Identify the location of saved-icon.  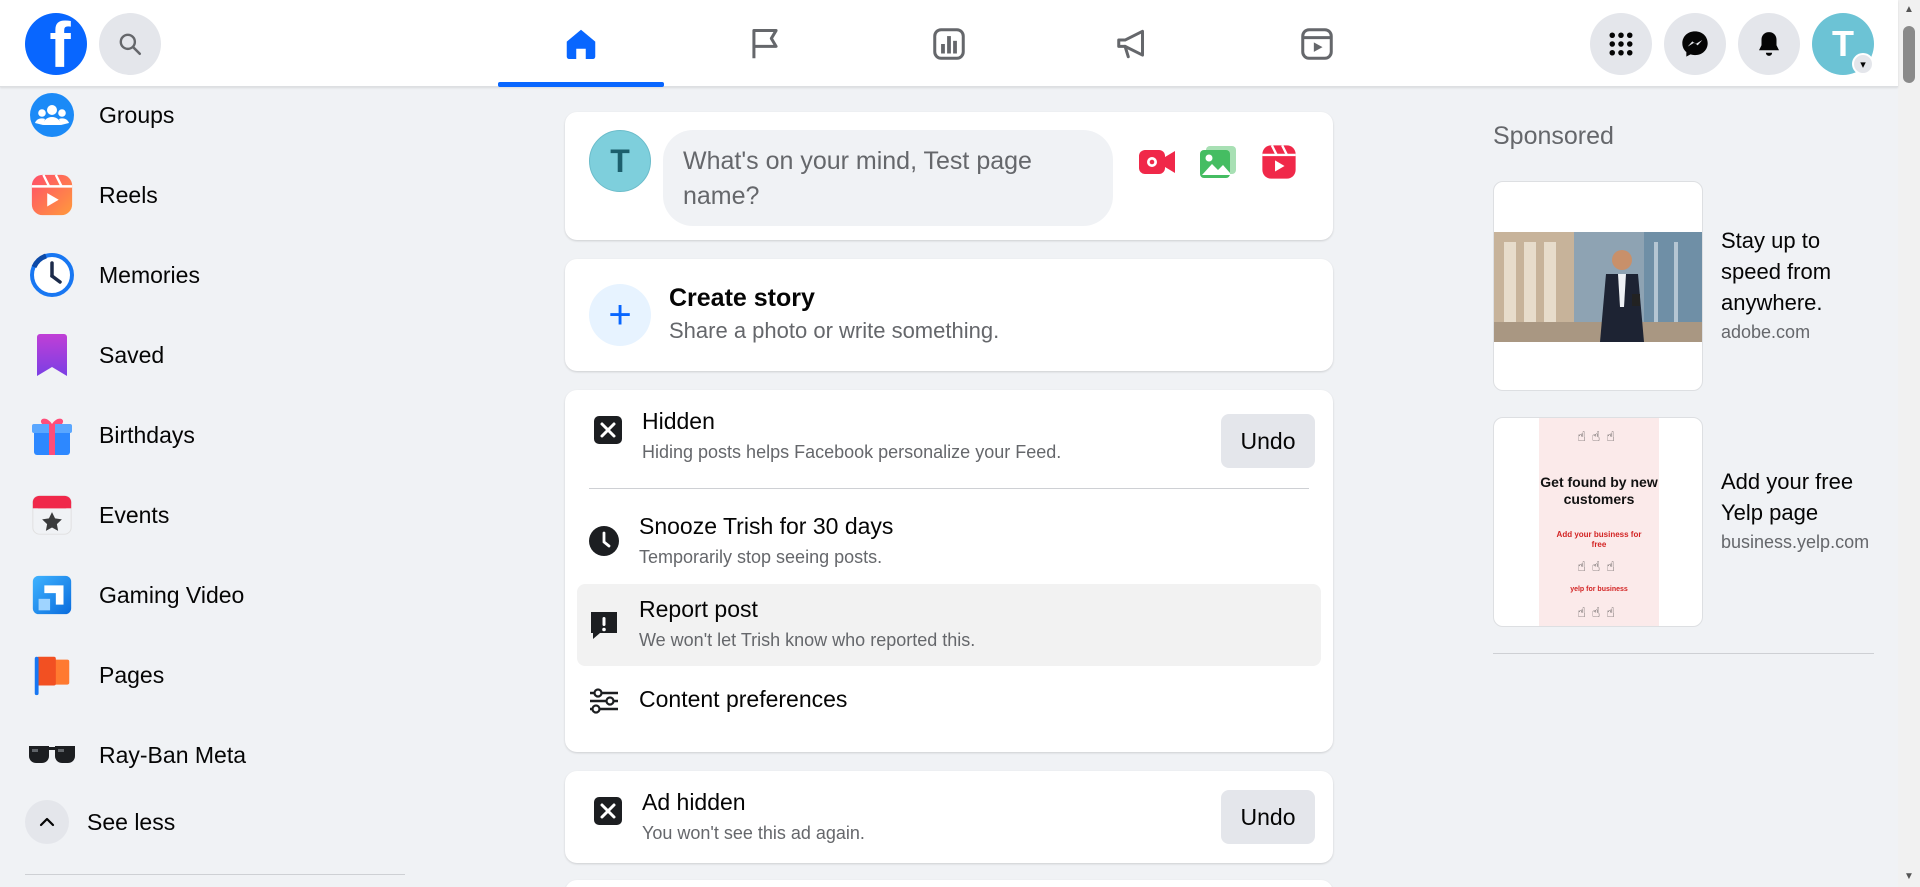
(52, 355).